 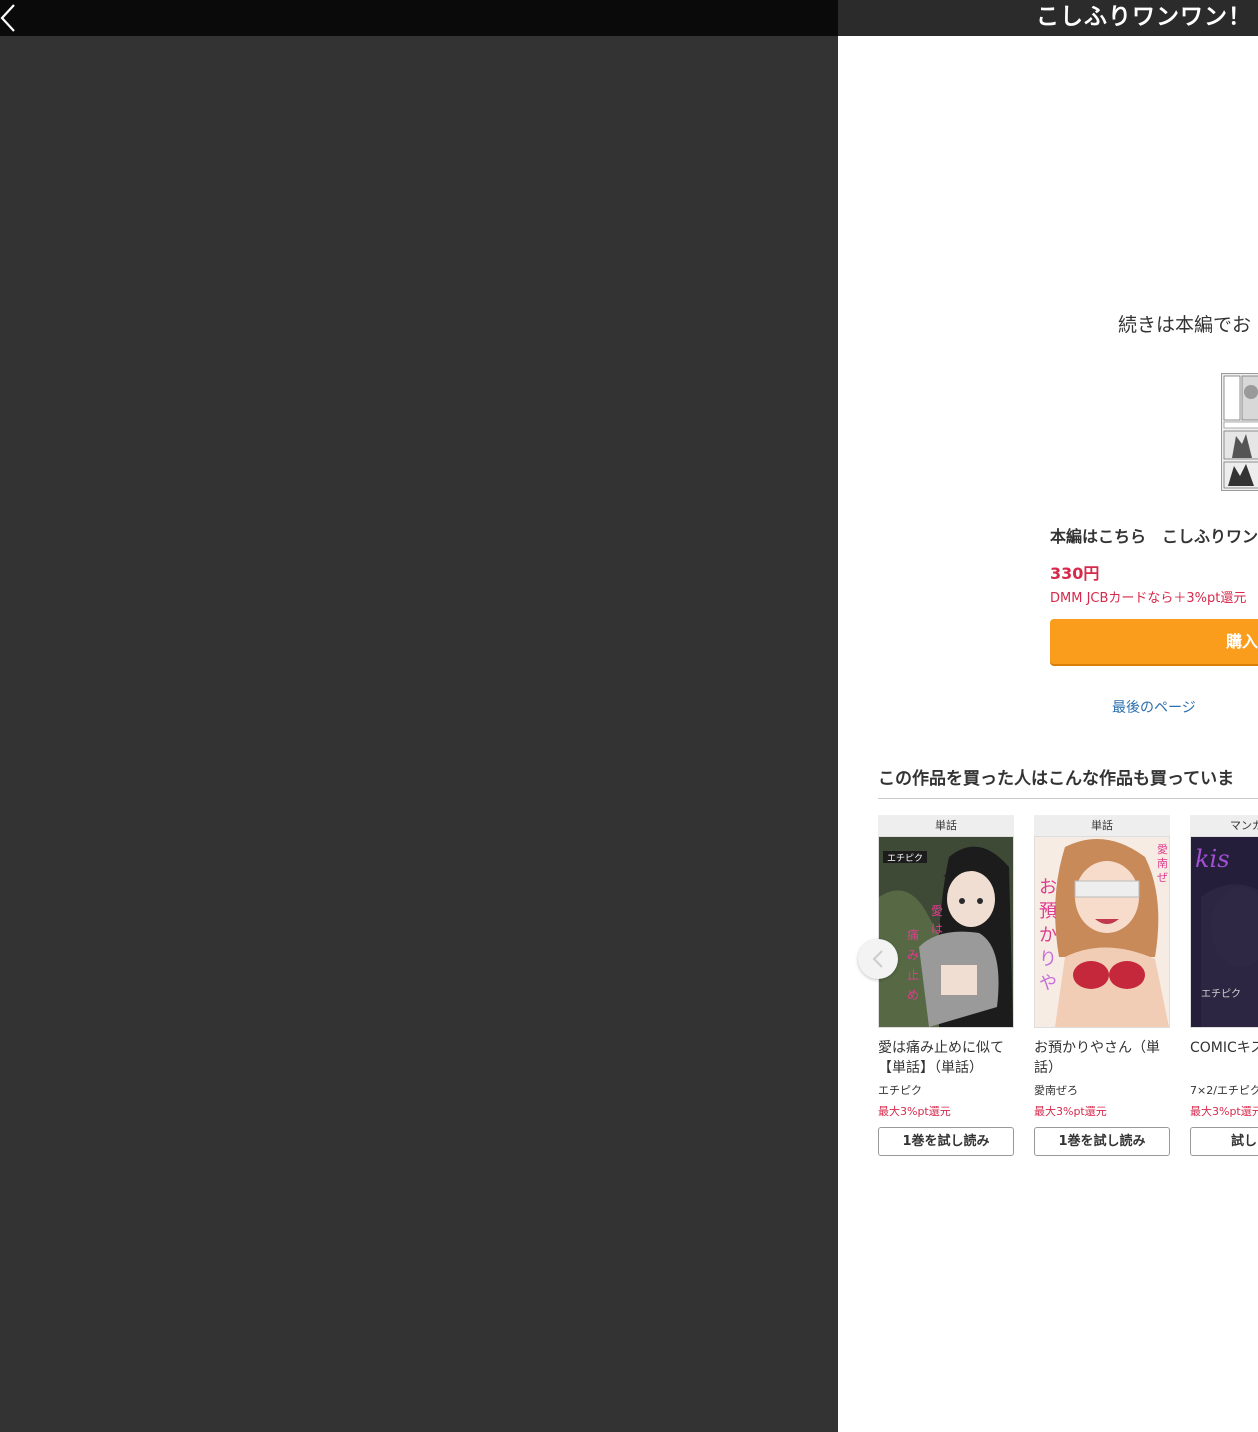 What do you see at coordinates (913, 975) in the screenshot?
I see `svg-text: 止` at bounding box center [913, 975].